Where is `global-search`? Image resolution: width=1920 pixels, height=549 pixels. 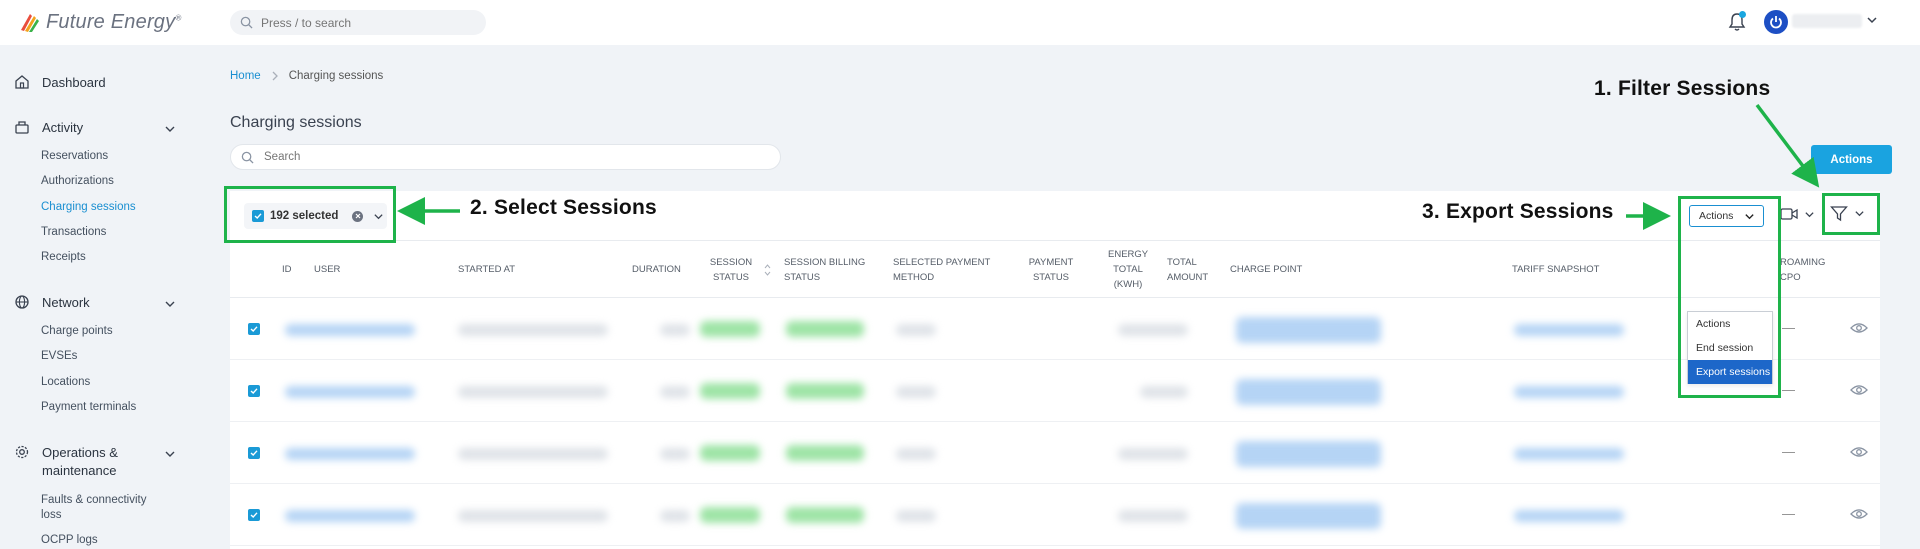
global-search is located at coordinates (358, 22).